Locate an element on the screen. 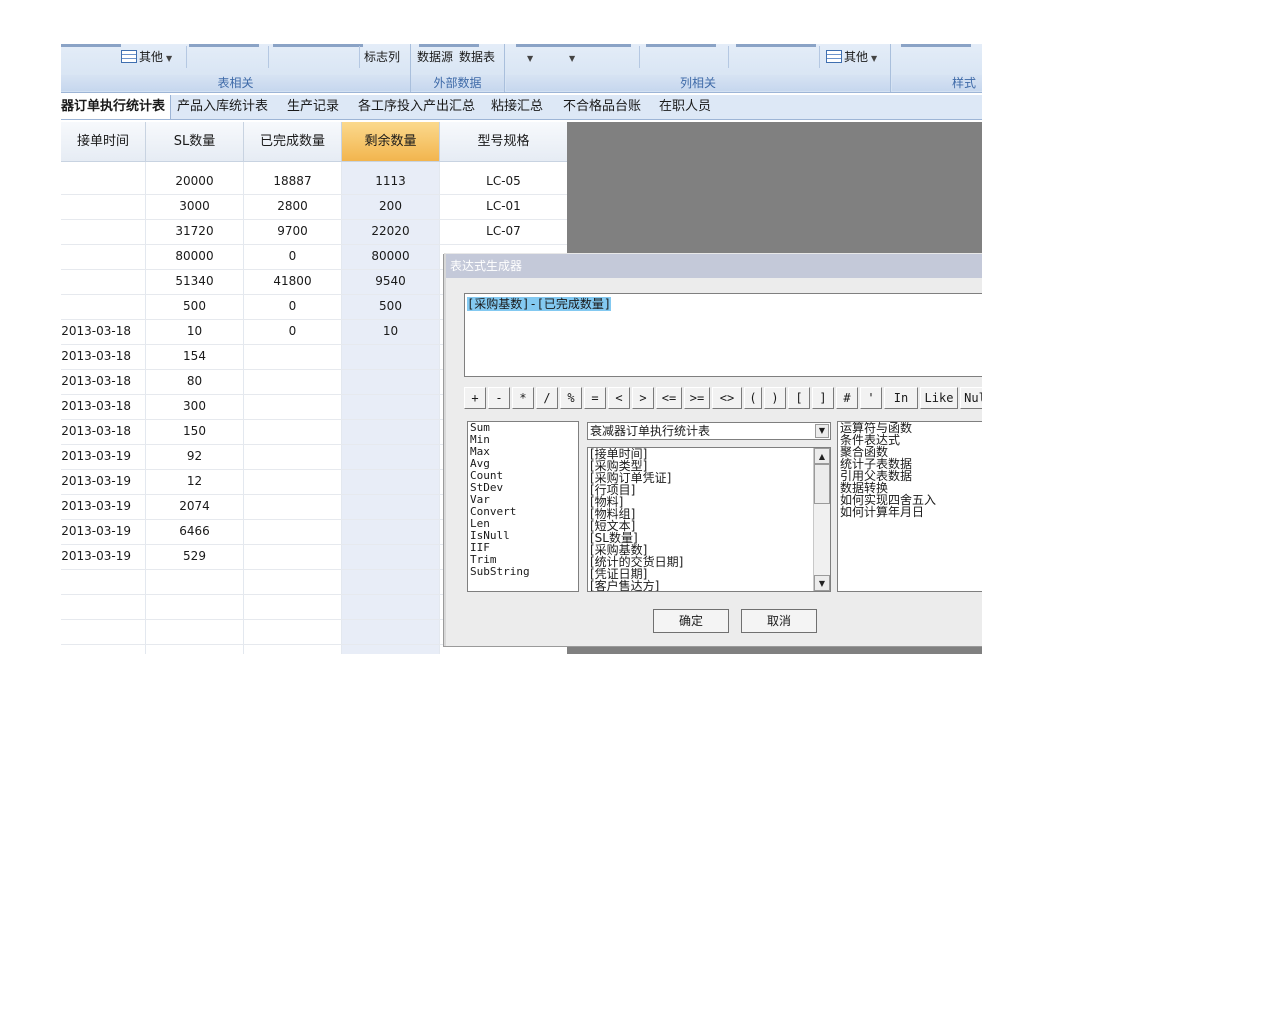  operator-button: < is located at coordinates (619, 398).